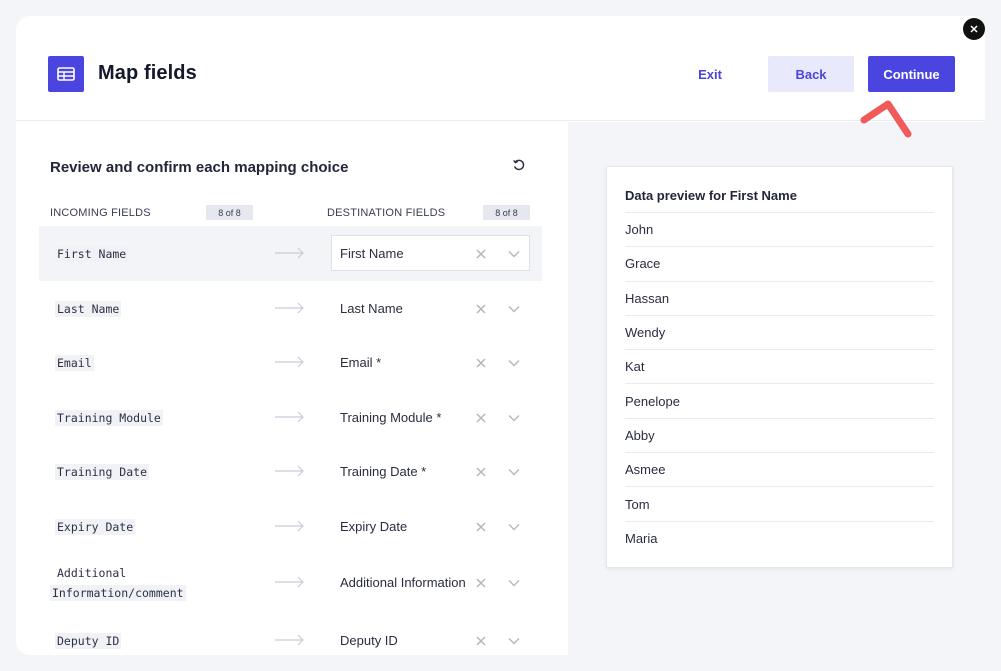 Image resolution: width=1001 pixels, height=671 pixels. Describe the element at coordinates (386, 213) in the screenshot. I see `destination-fields-header: DESTINATION FIELDS` at that location.